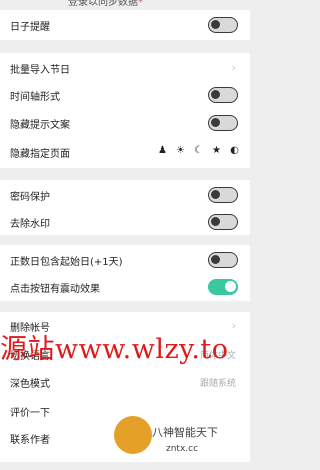  Describe the element at coordinates (30, 224) in the screenshot. I see `setting-label: 去除水印` at that location.